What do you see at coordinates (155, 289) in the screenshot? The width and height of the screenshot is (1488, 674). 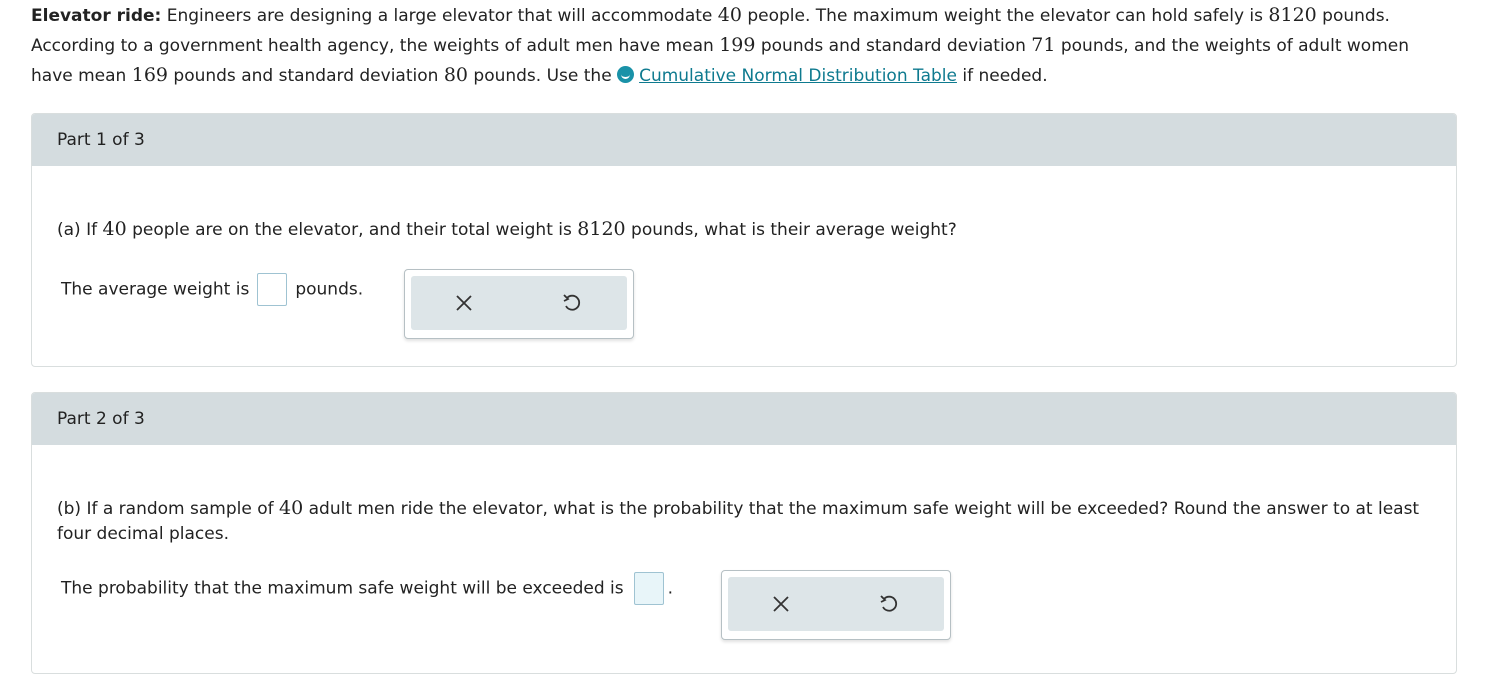 I see `answer-label: The average weight is` at bounding box center [155, 289].